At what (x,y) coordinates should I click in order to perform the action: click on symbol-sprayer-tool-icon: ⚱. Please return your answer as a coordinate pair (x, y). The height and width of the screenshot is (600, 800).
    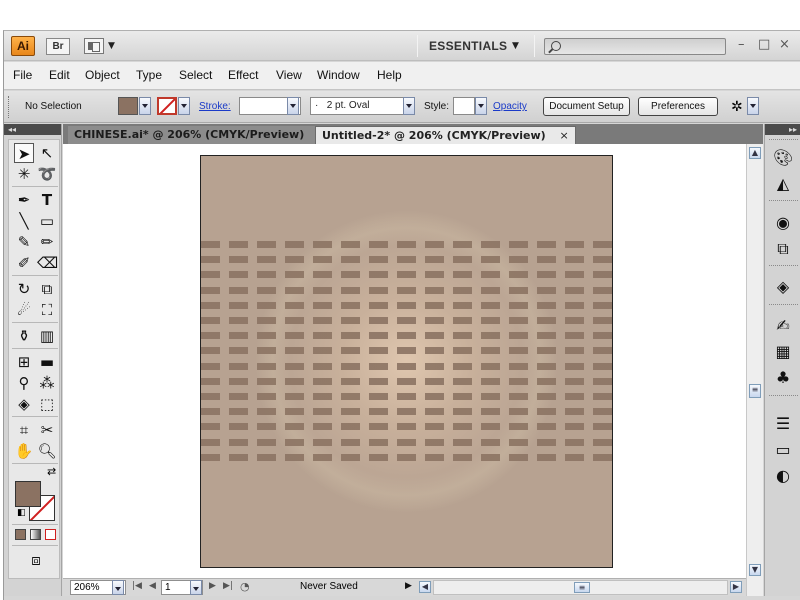
    Looking at the image, I should click on (24, 336).